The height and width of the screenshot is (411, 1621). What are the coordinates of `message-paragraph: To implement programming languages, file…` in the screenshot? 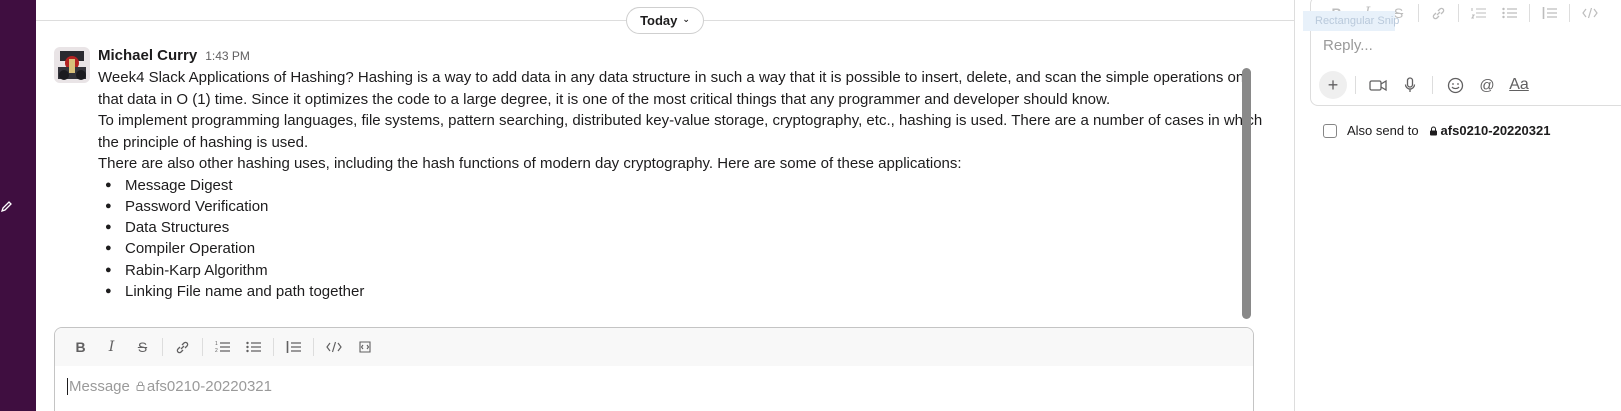 It's located at (680, 131).